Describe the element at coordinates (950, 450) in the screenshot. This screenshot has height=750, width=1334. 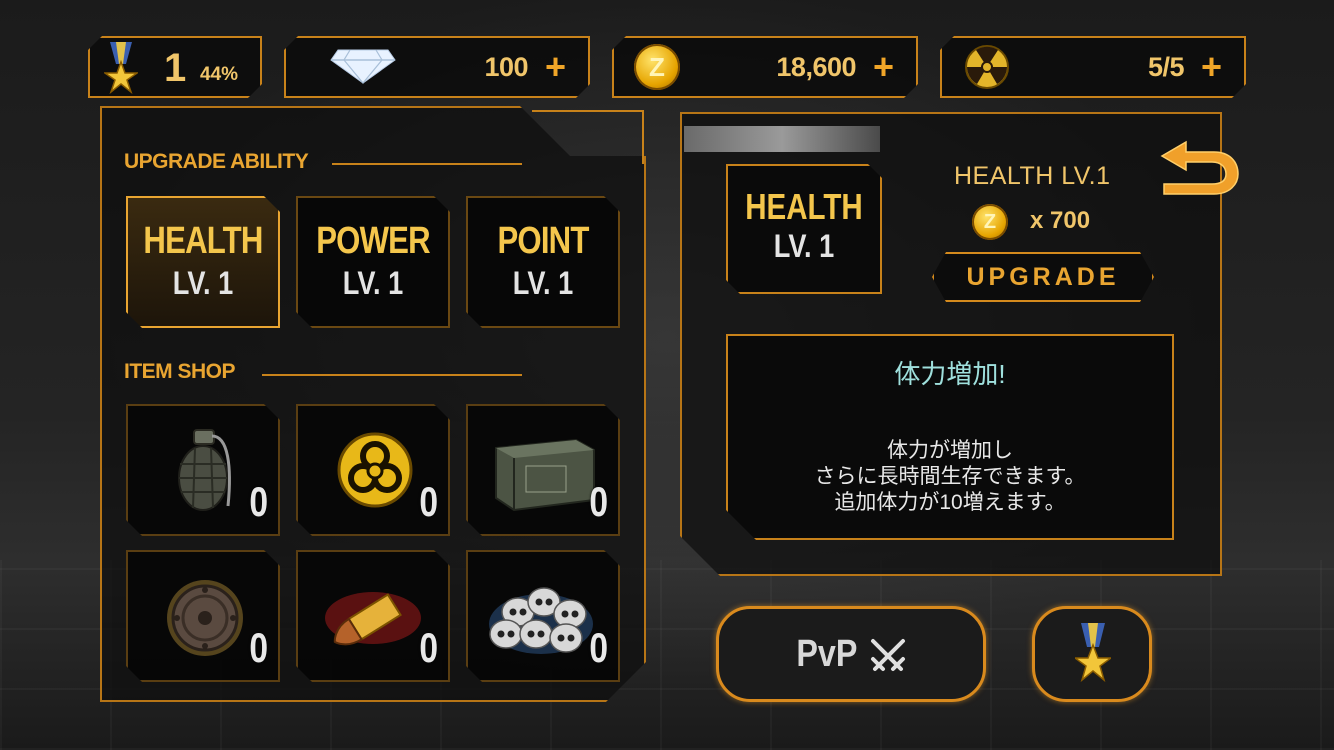
I see `description-line: 体力が増加し` at that location.